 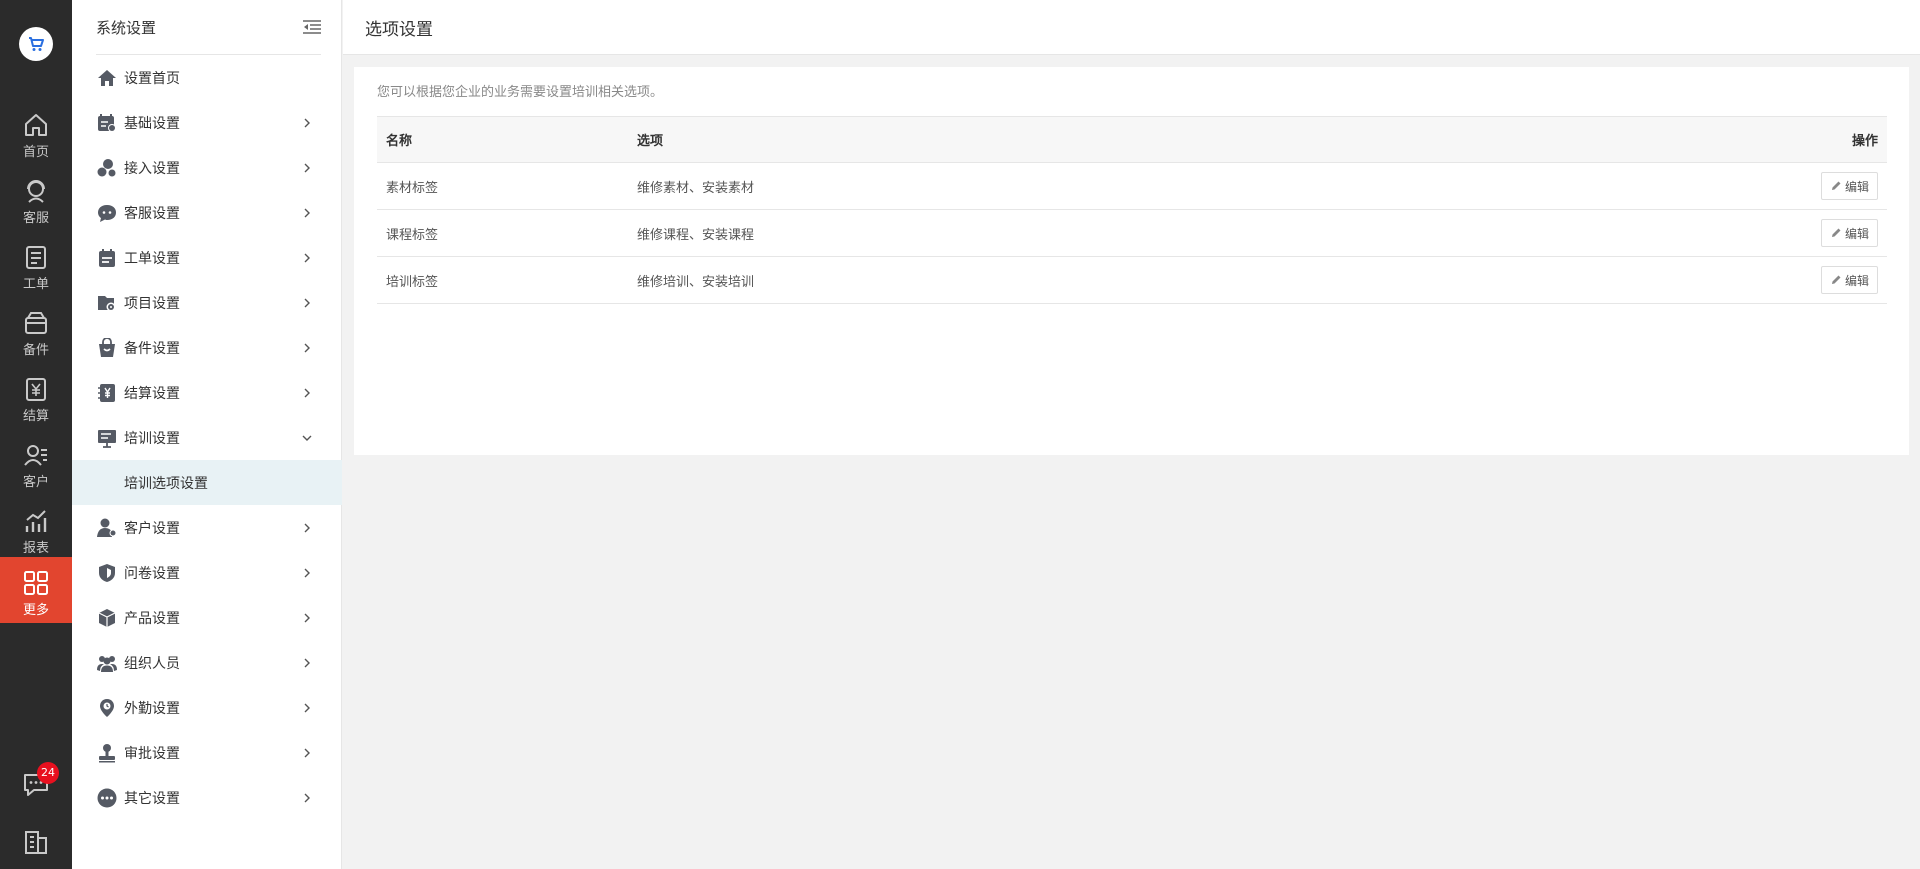 I want to click on chart-icon, so click(x=36, y=521).